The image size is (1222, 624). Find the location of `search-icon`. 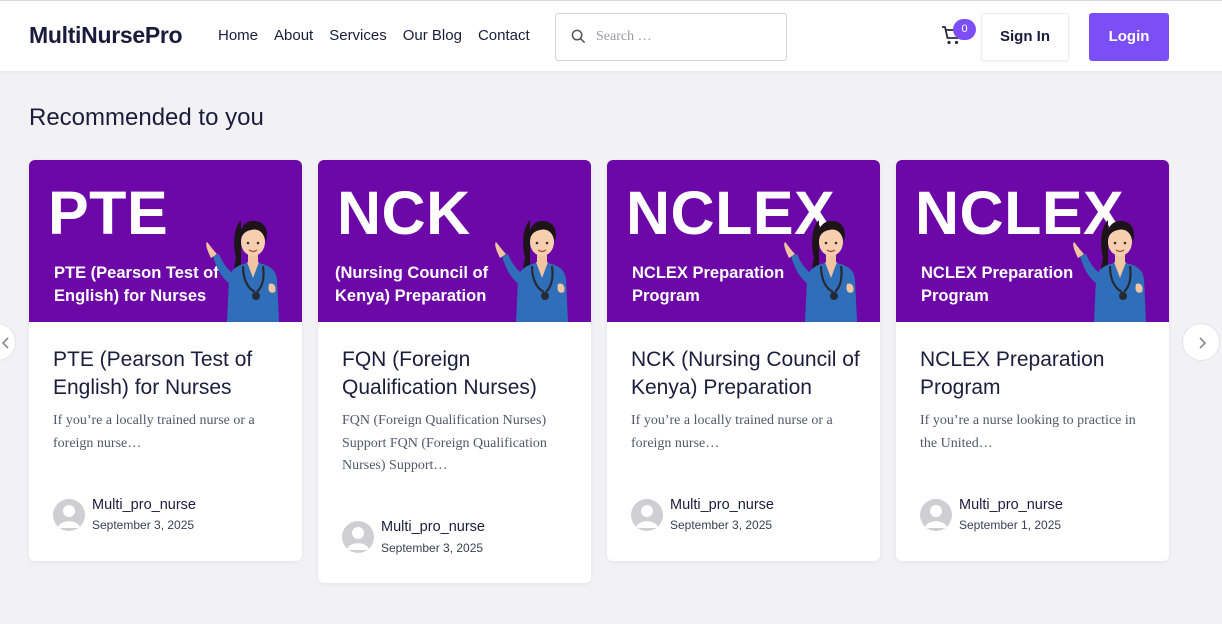

search-icon is located at coordinates (578, 36).